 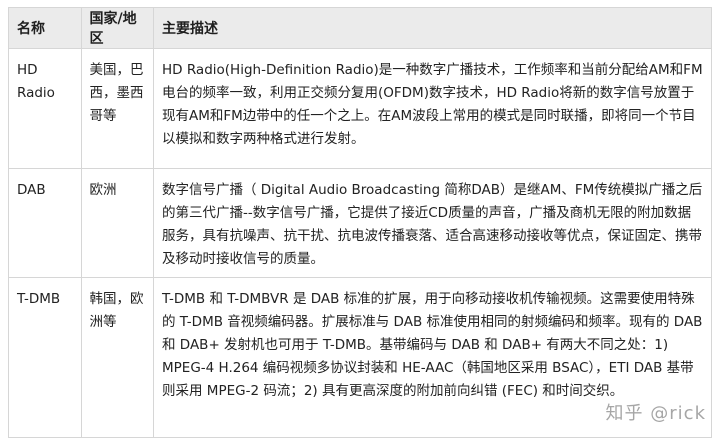 I want to click on cell-country: 欧洲, so click(x=117, y=223).